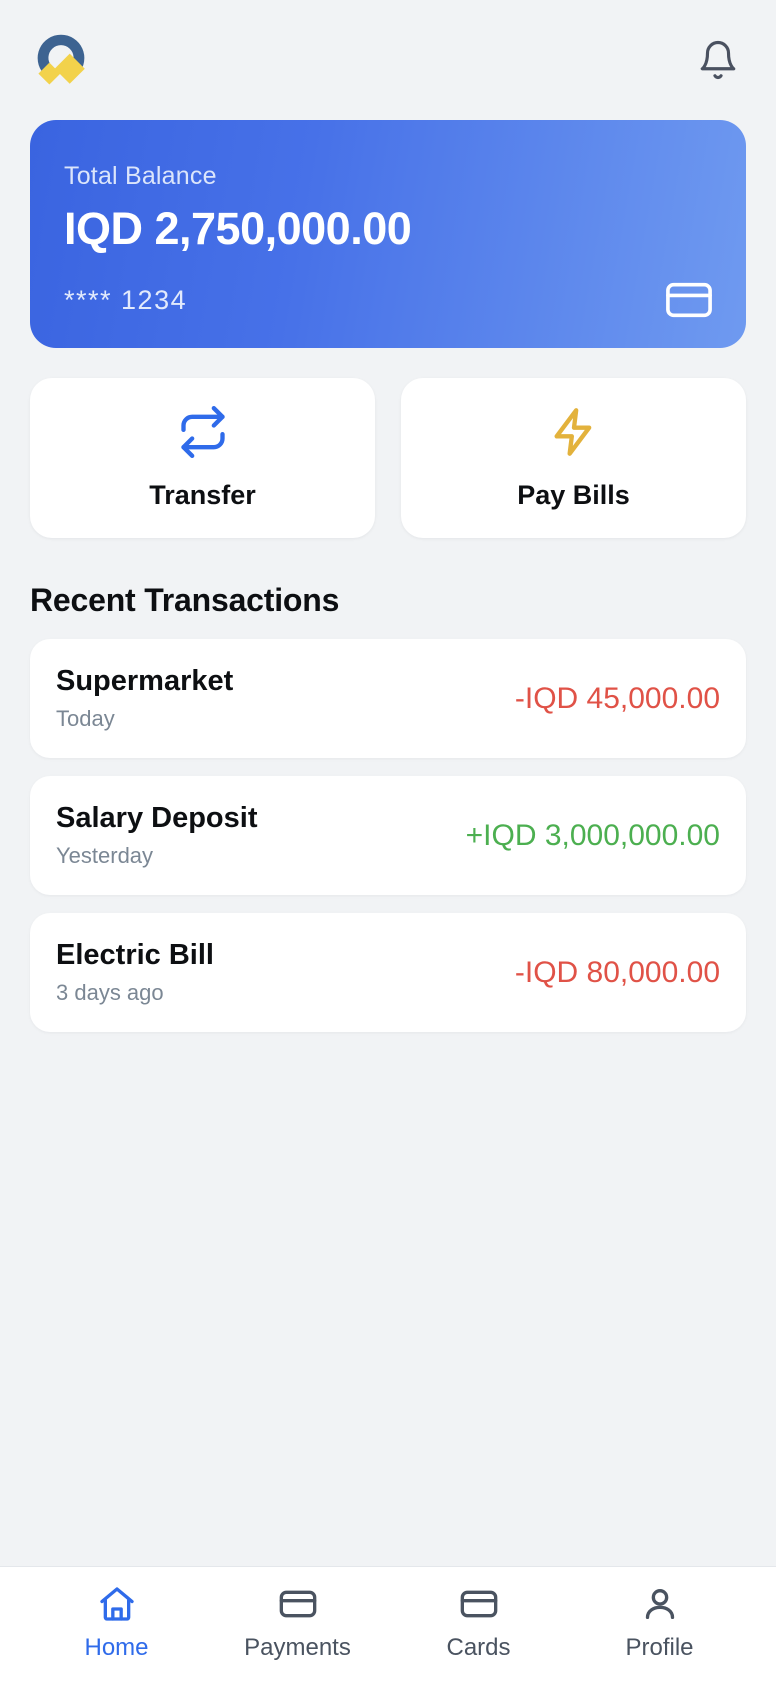  Describe the element at coordinates (238, 228) in the screenshot. I see `balance-amount: IQD 2,750,000.00` at that location.